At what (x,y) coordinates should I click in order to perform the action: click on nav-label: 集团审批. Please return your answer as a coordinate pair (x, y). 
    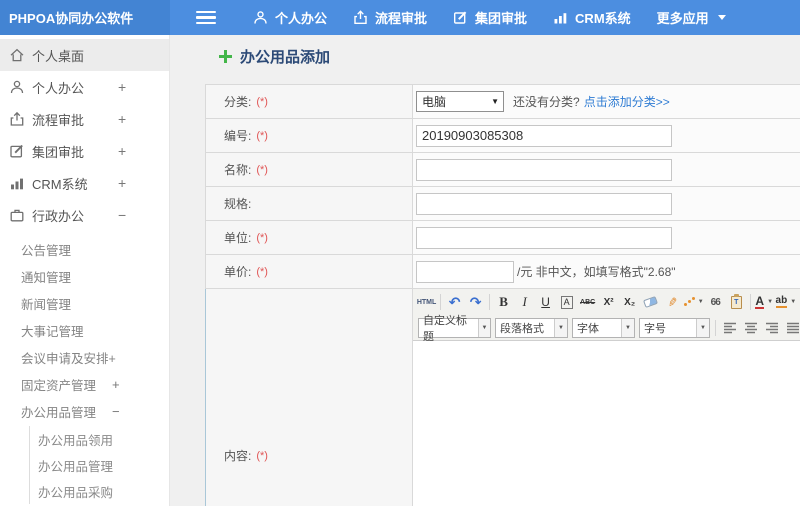
    Looking at the image, I should click on (501, 18).